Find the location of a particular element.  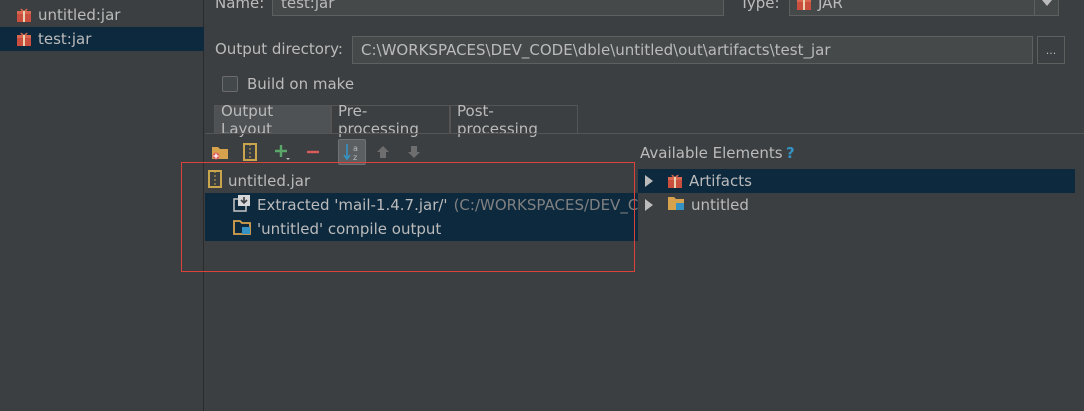

highlight-annotation-box is located at coordinates (408, 217).